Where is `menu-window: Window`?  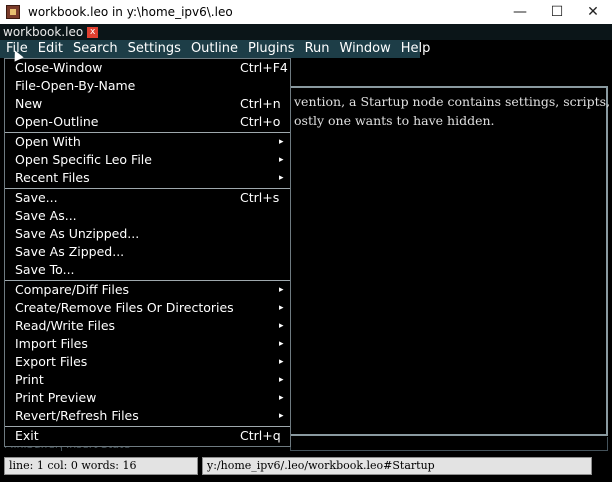
menu-window: Window is located at coordinates (365, 49).